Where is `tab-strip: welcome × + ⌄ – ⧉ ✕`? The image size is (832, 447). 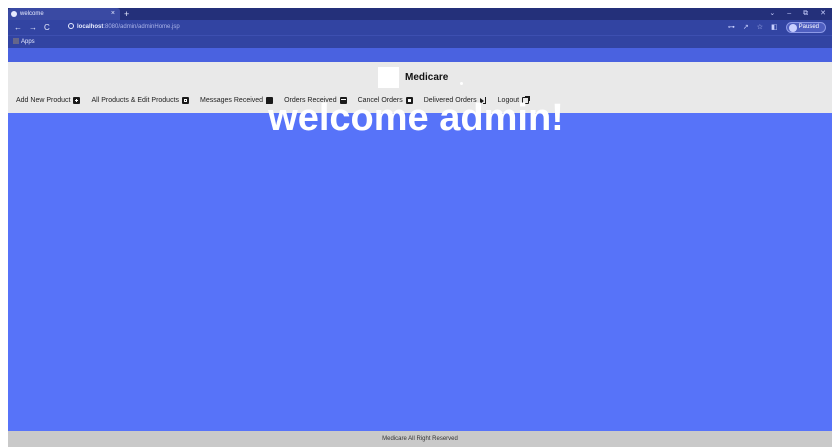 tab-strip: welcome × + ⌄ – ⧉ ✕ is located at coordinates (420, 14).